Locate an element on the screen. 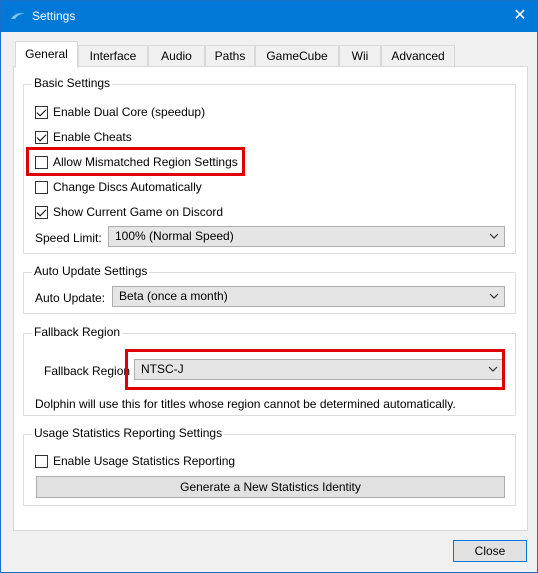  usage-statistics-checkbox: Enable Usage Statistics Reporting is located at coordinates (135, 461).